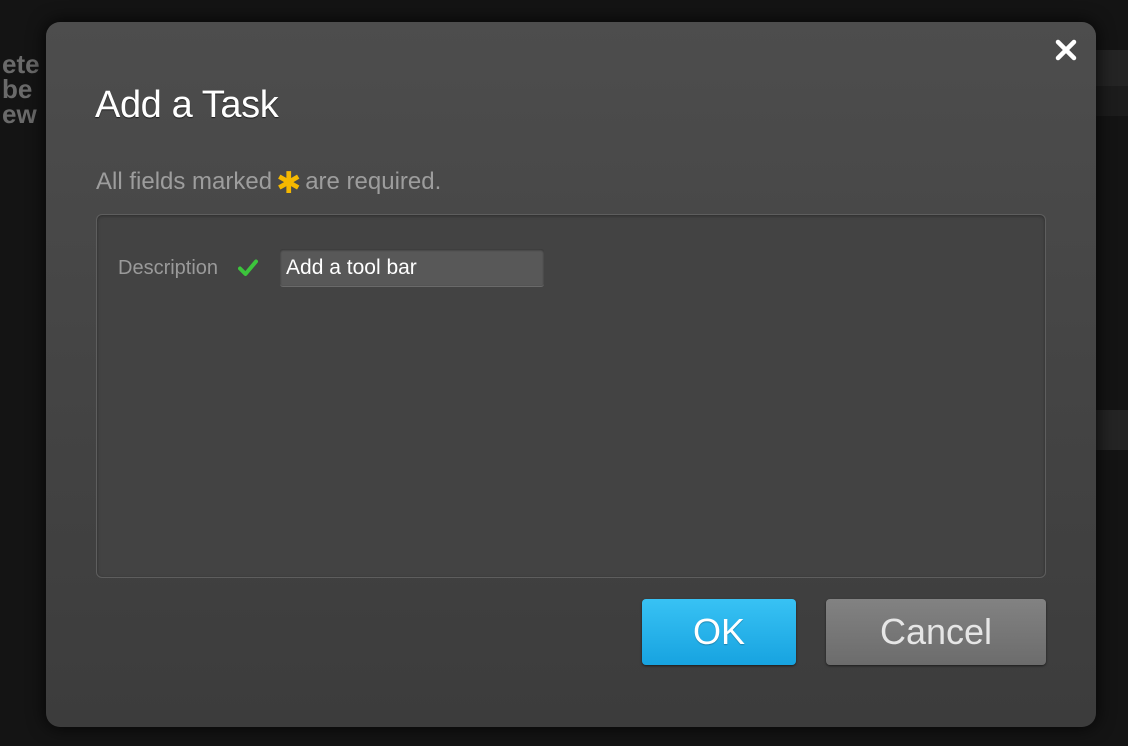 The image size is (1128, 746). What do you see at coordinates (184, 181) in the screenshot?
I see `required-note-prefix: All fields marked` at bounding box center [184, 181].